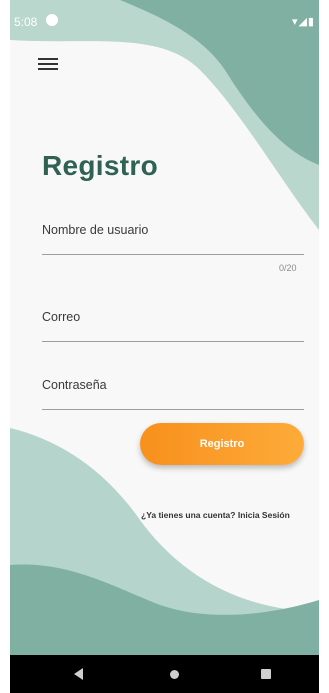 The width and height of the screenshot is (329, 693). Describe the element at coordinates (288, 268) in the screenshot. I see `username-counter: 0/20` at that location.